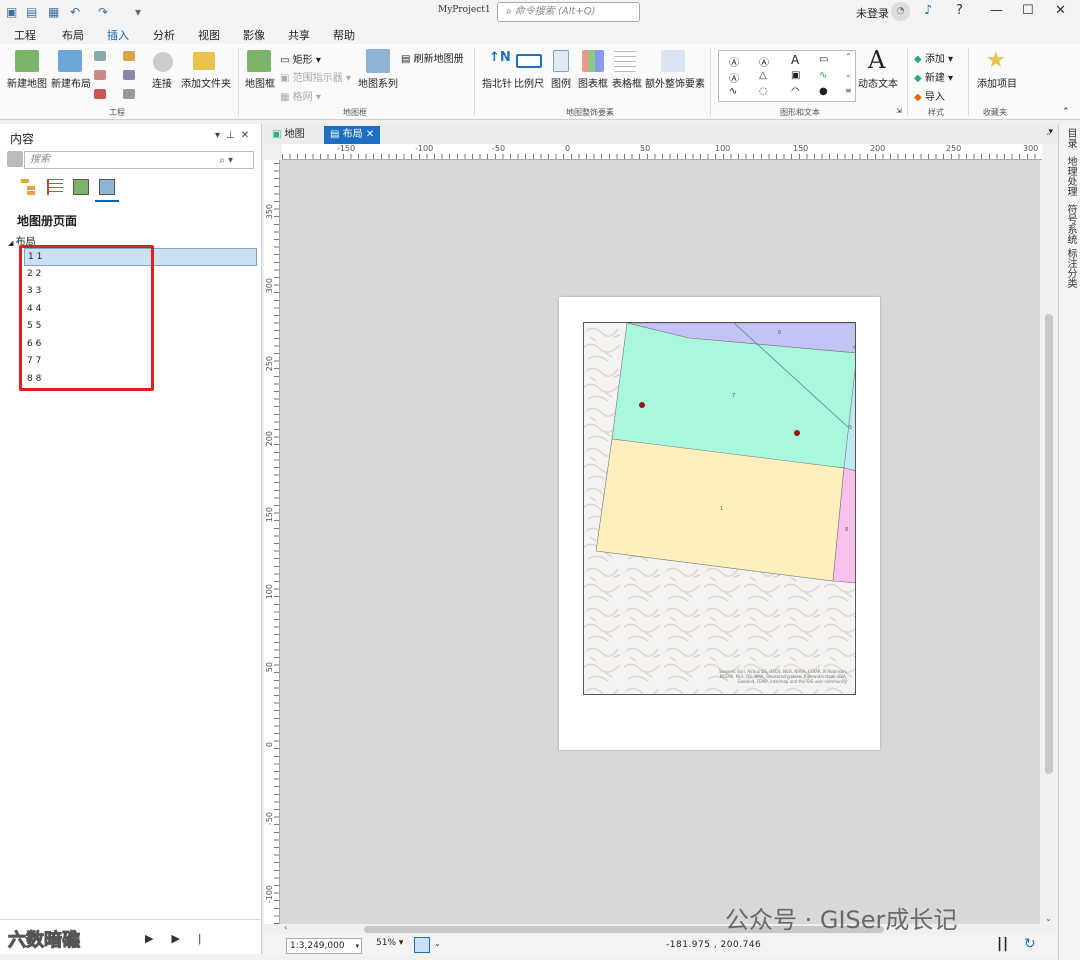 The width and height of the screenshot is (1080, 960). Describe the element at coordinates (53, 12) in the screenshot. I see `save-project-icon: ▦` at that location.